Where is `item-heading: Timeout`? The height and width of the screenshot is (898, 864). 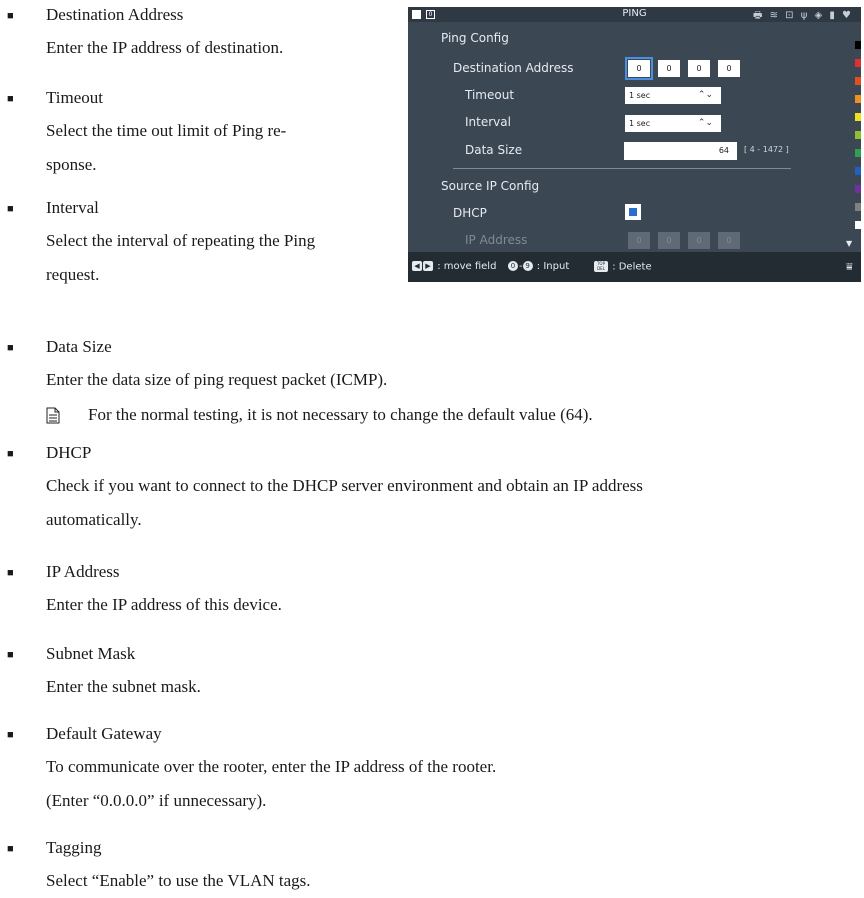 item-heading: Timeout is located at coordinates (75, 97).